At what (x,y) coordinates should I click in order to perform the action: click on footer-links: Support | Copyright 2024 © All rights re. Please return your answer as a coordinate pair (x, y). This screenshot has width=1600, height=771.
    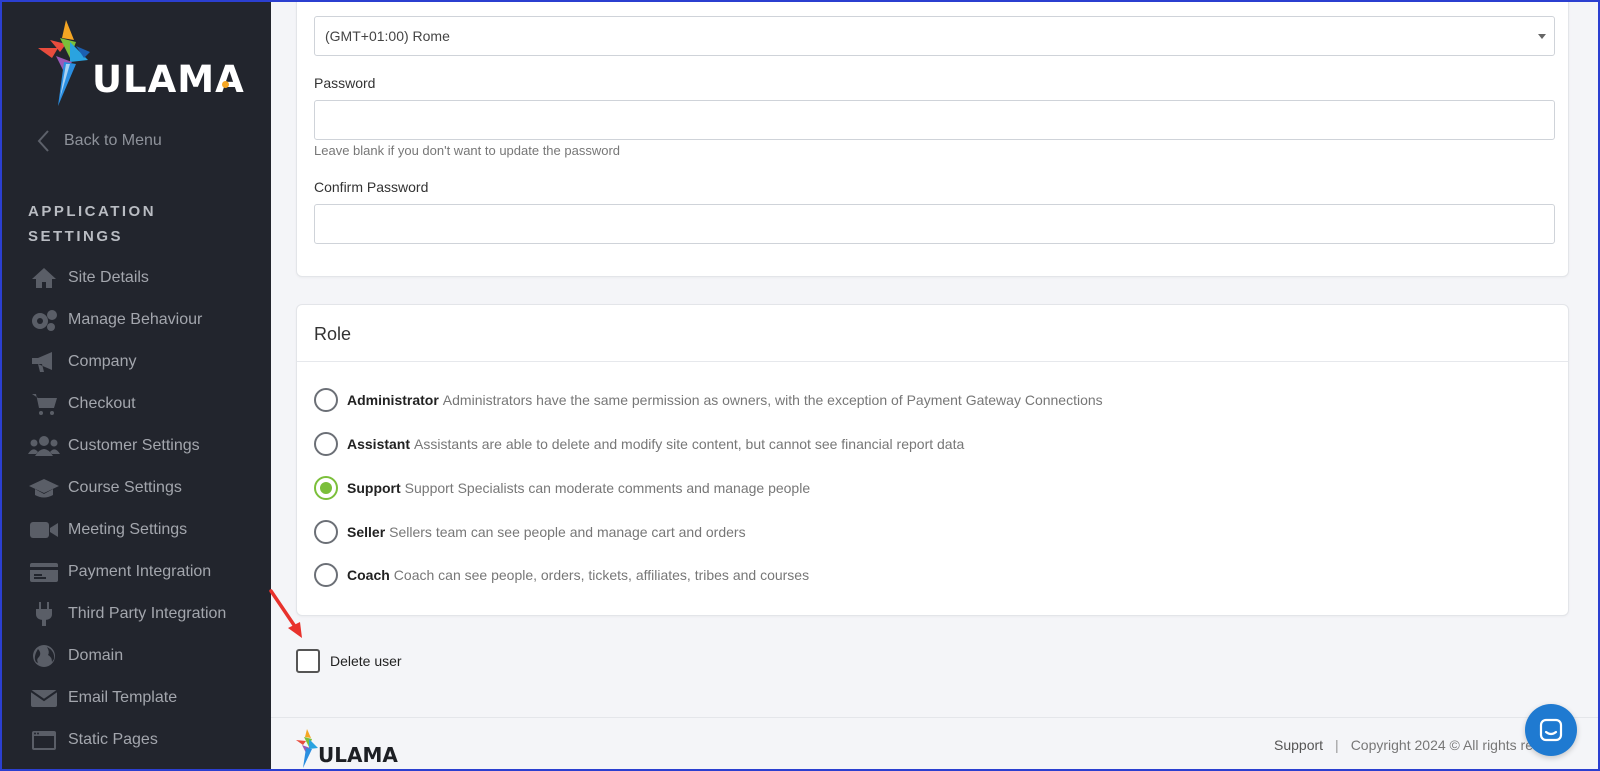
    Looking at the image, I should click on (1403, 745).